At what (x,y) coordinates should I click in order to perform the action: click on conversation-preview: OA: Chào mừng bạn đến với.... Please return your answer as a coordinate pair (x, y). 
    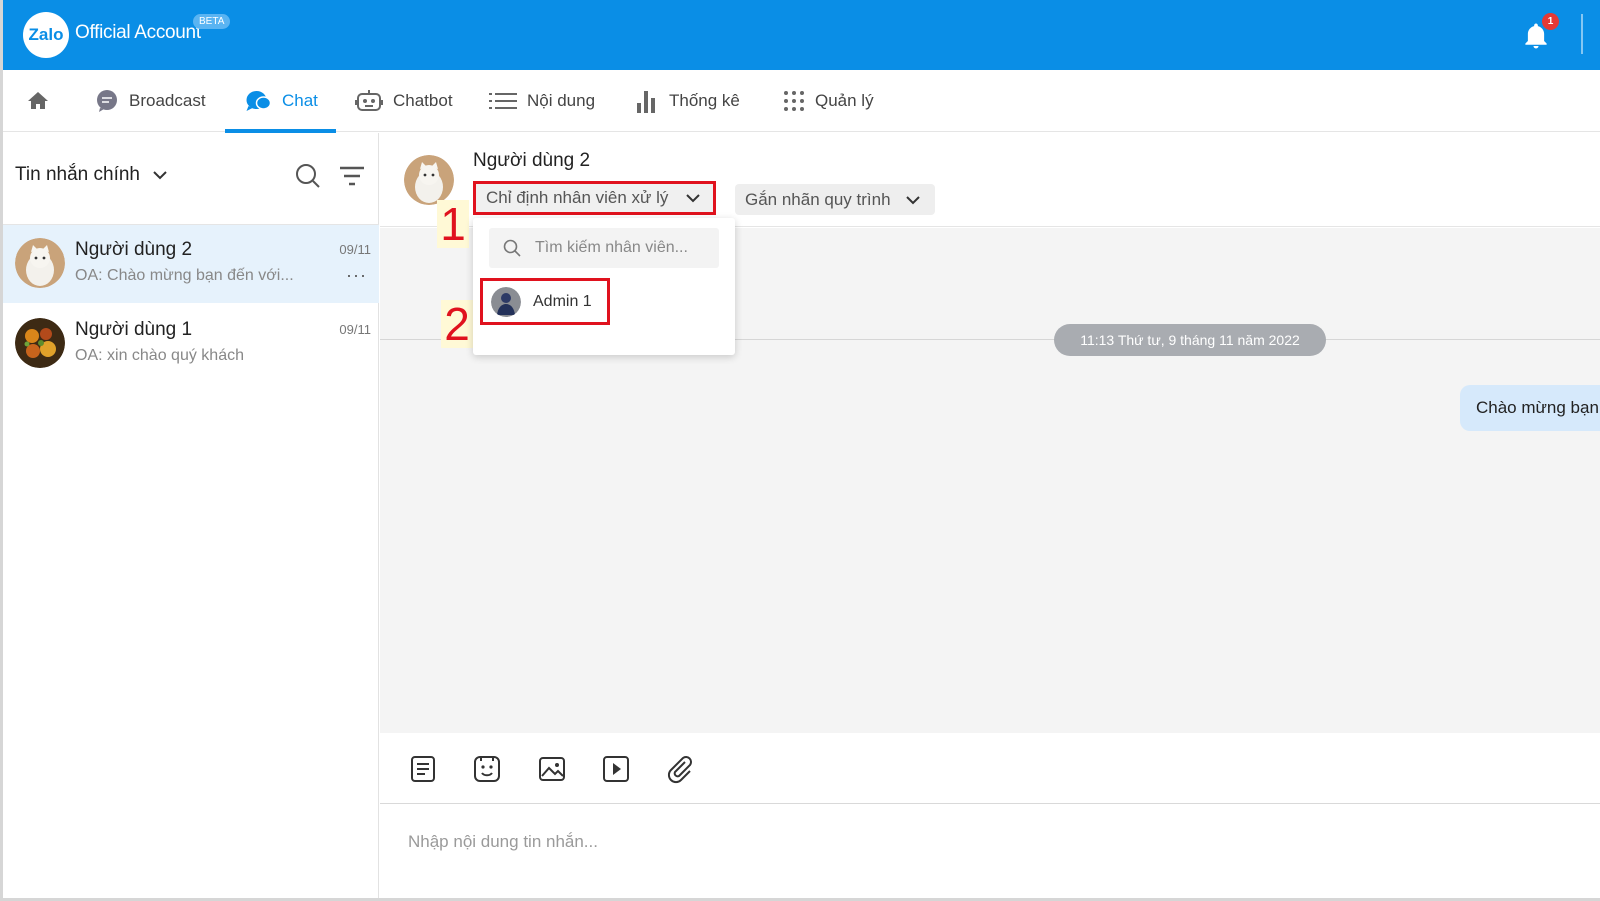
    Looking at the image, I should click on (184, 275).